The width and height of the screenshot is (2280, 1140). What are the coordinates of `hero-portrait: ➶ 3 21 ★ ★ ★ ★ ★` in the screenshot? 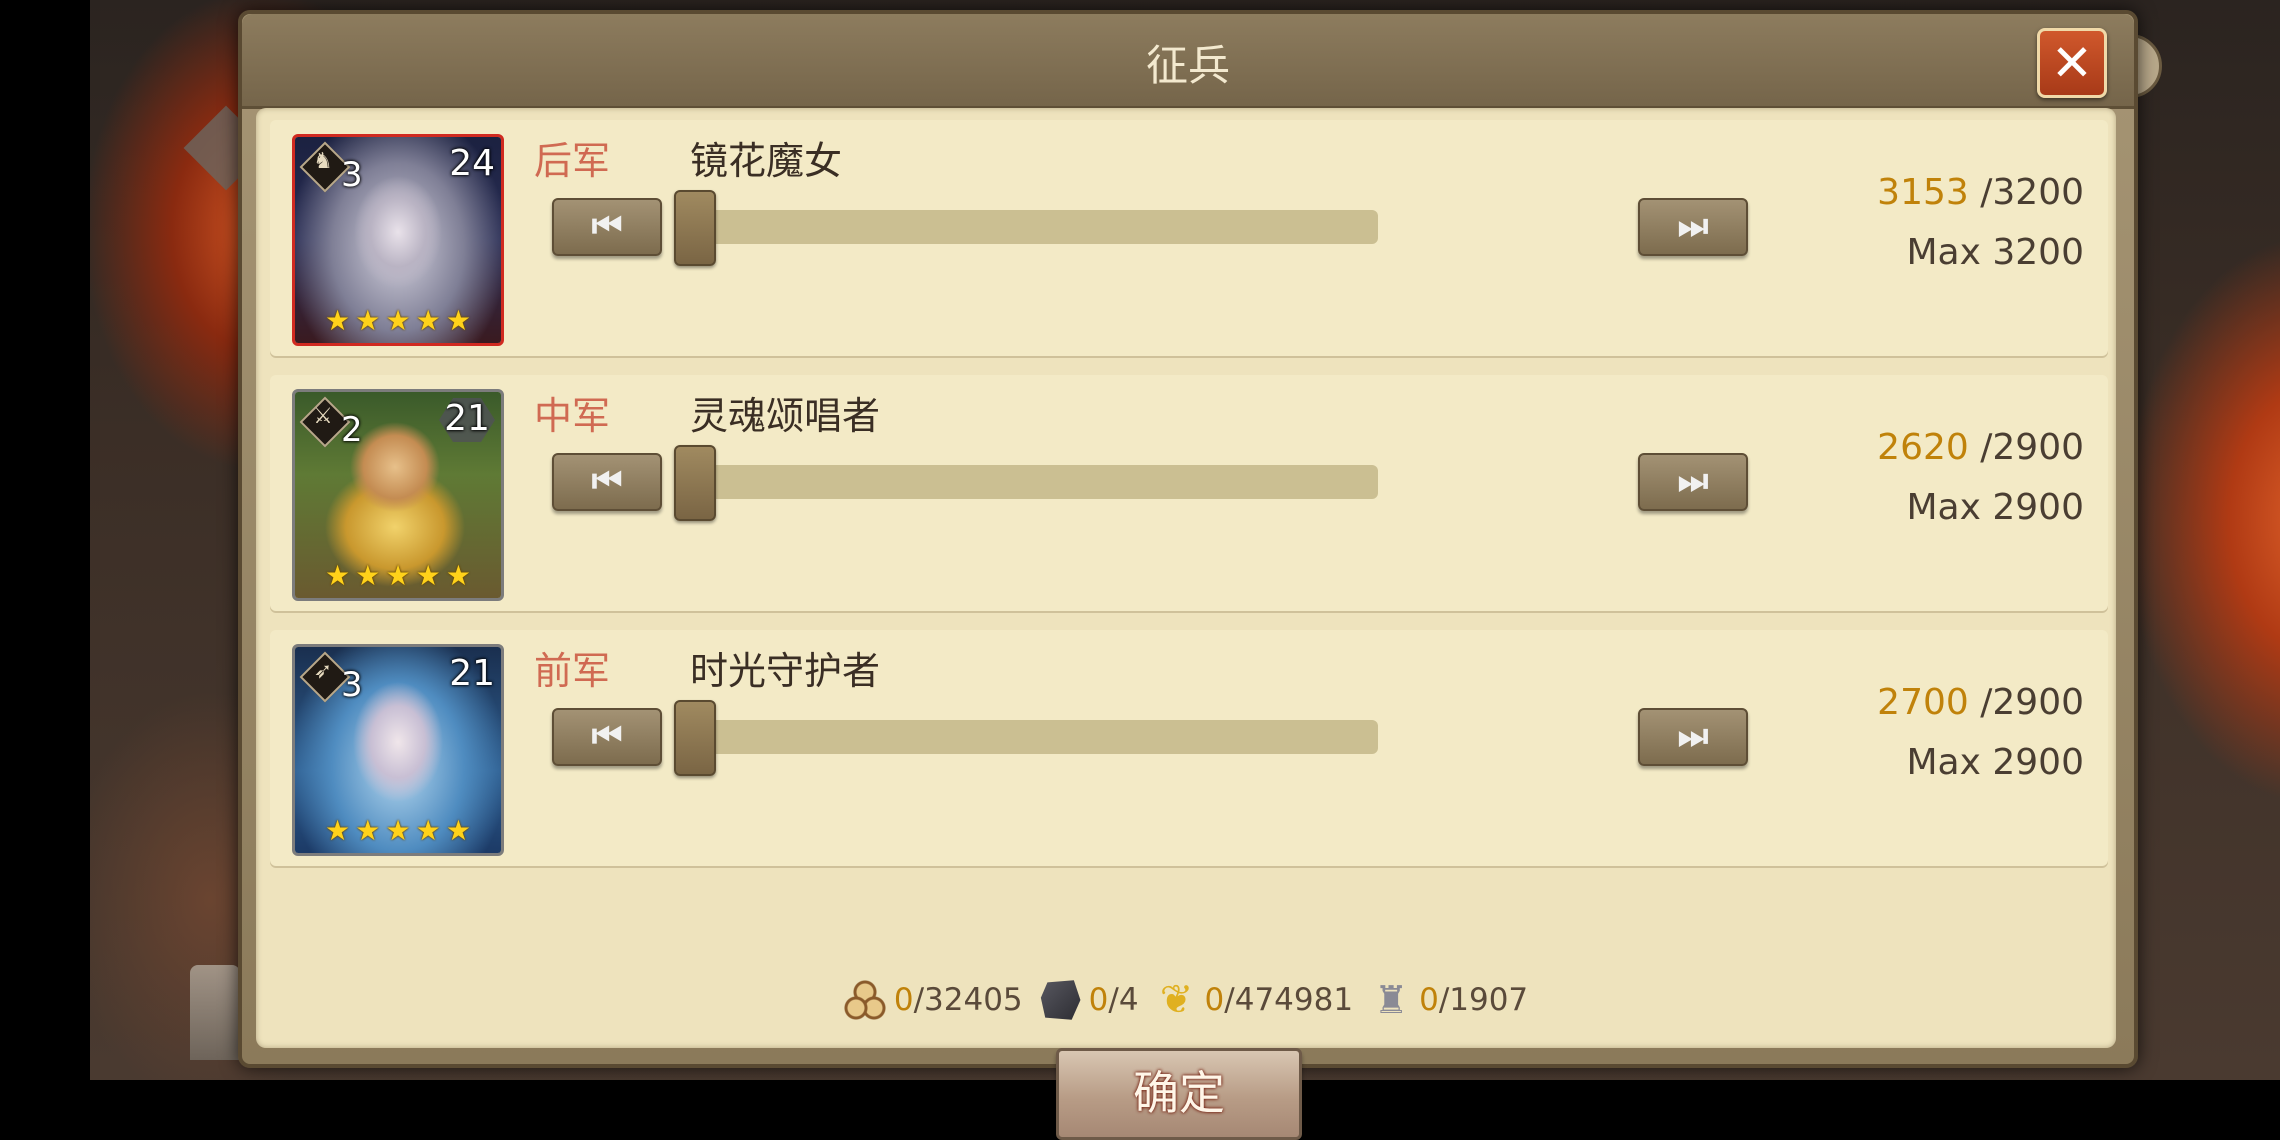 It's located at (398, 750).